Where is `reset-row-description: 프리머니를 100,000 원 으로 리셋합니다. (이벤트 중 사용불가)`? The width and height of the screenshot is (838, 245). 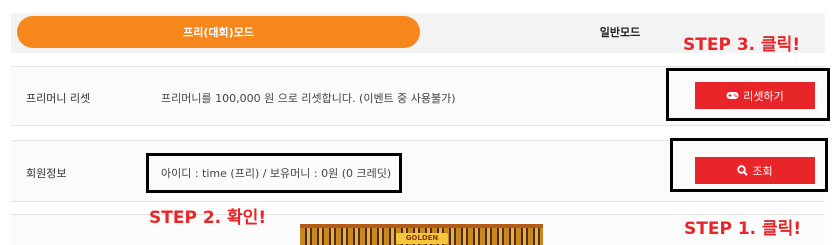 reset-row-description: 프리머니를 100,000 원 으로 리셋합니다. (이벤트 중 사용불가) is located at coordinates (308, 98).